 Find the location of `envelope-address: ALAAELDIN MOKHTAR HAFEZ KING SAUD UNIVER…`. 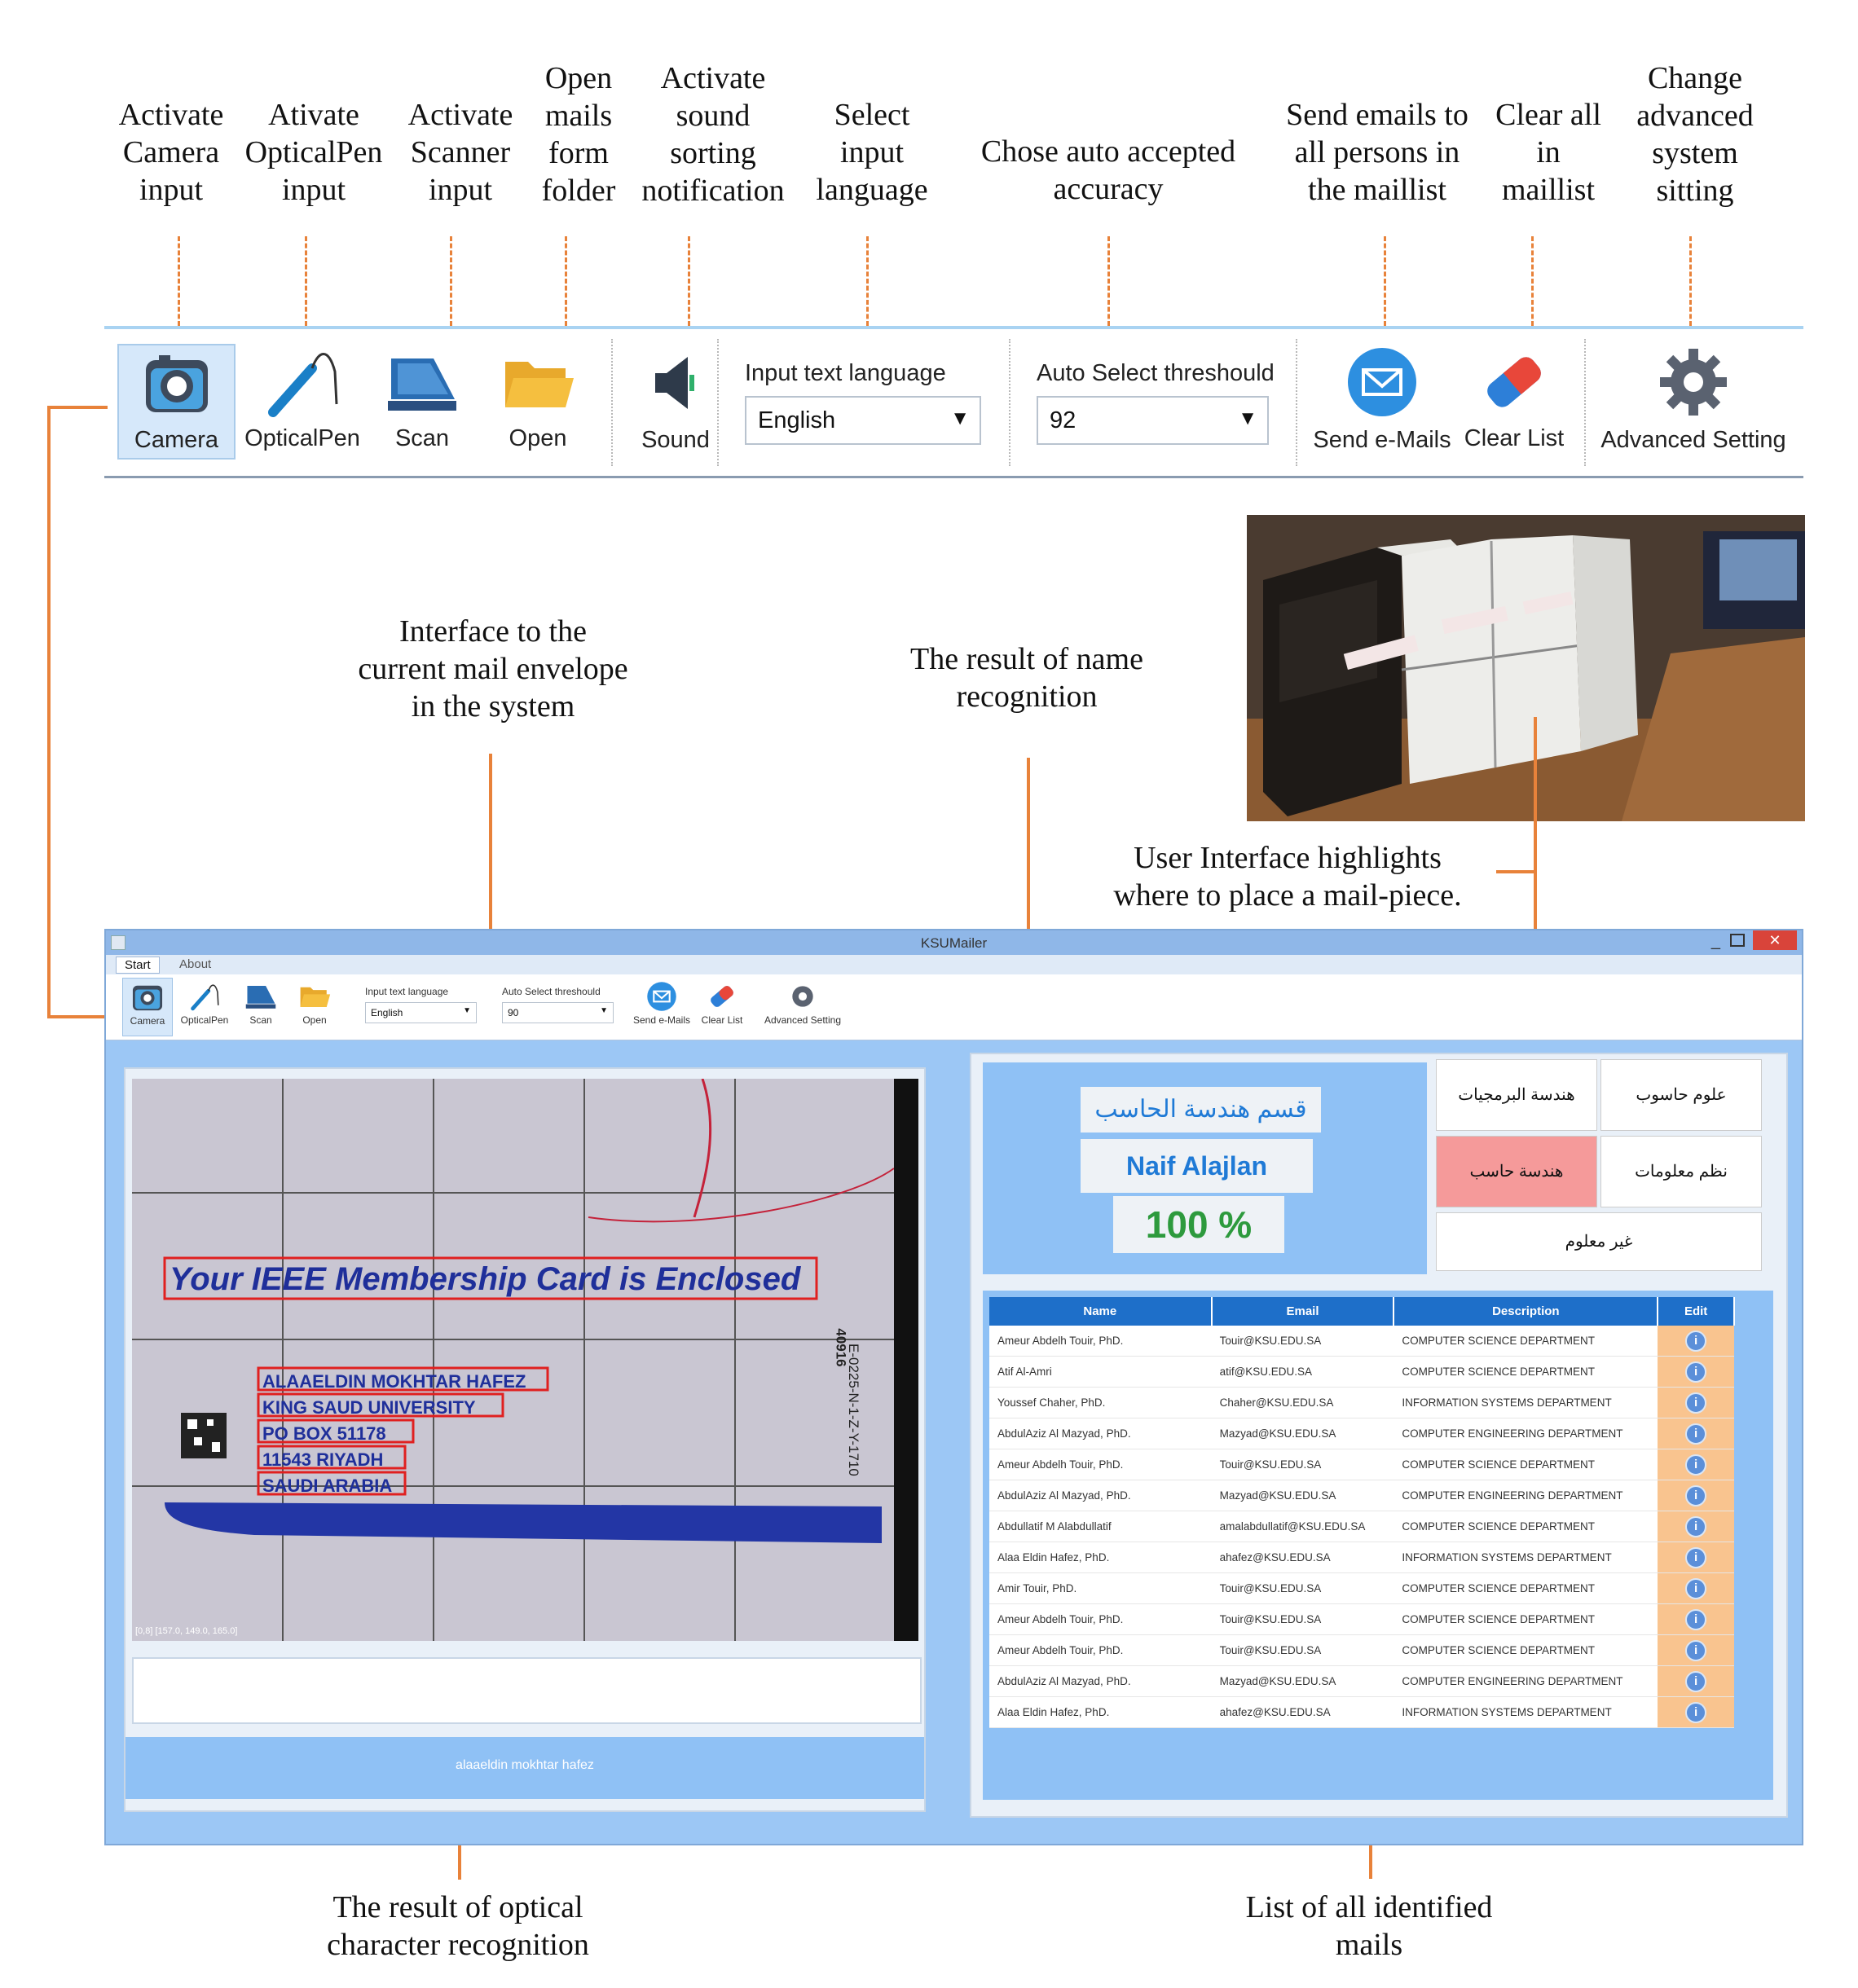

envelope-address: ALAAELDIN MOKHTAR HAFEZ KING SAUD UNIVER… is located at coordinates (394, 1434).